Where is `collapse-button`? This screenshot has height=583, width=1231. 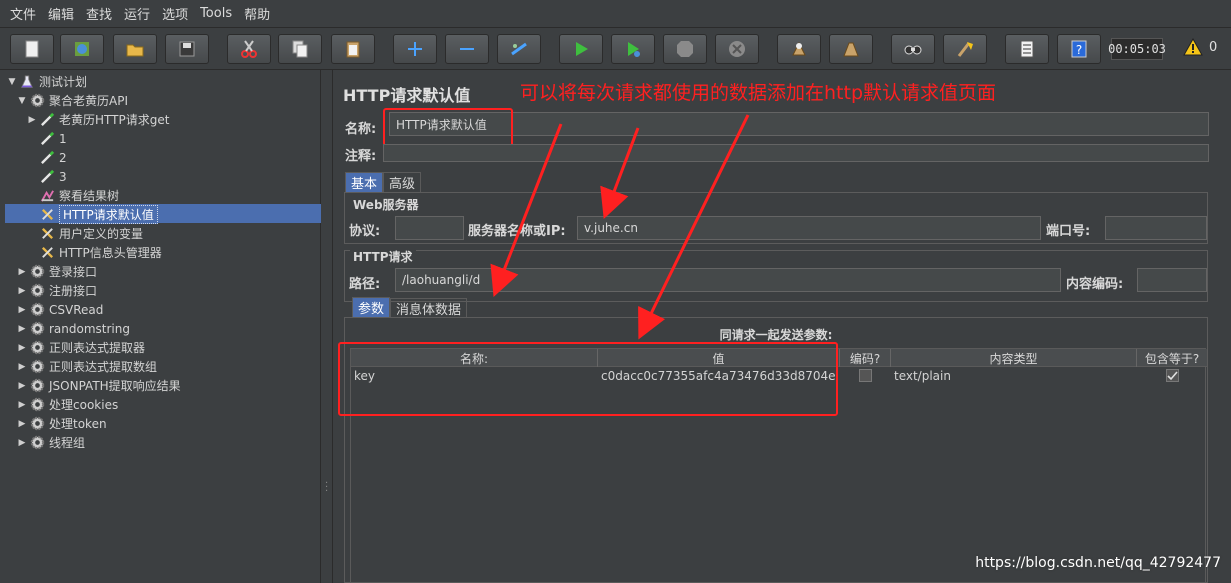
collapse-button is located at coordinates (467, 49).